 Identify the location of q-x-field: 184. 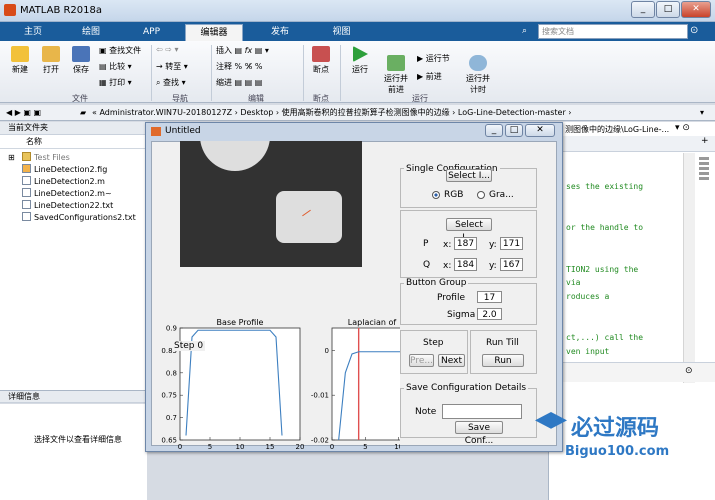
(465, 264).